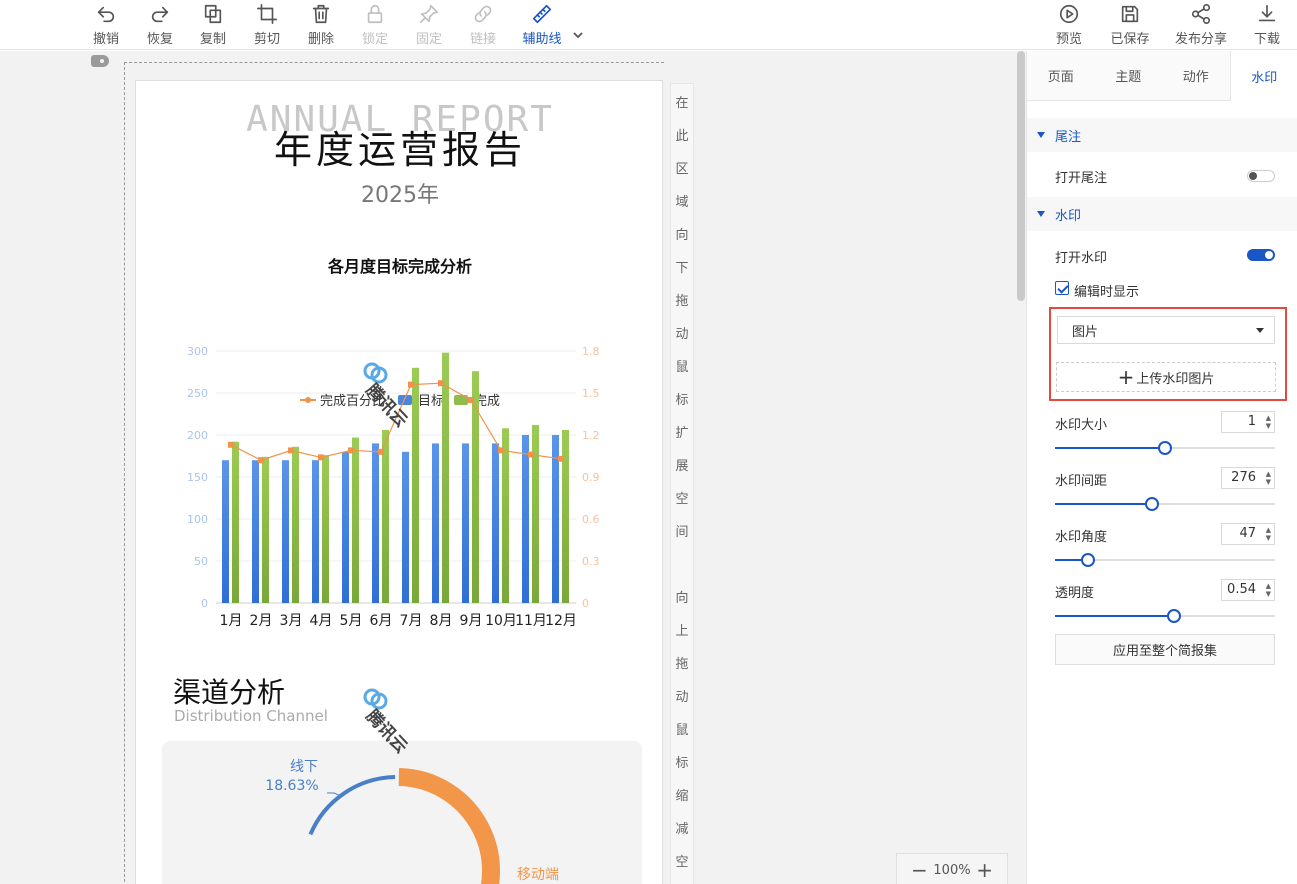  What do you see at coordinates (429, 14) in the screenshot?
I see `pin-icon` at bounding box center [429, 14].